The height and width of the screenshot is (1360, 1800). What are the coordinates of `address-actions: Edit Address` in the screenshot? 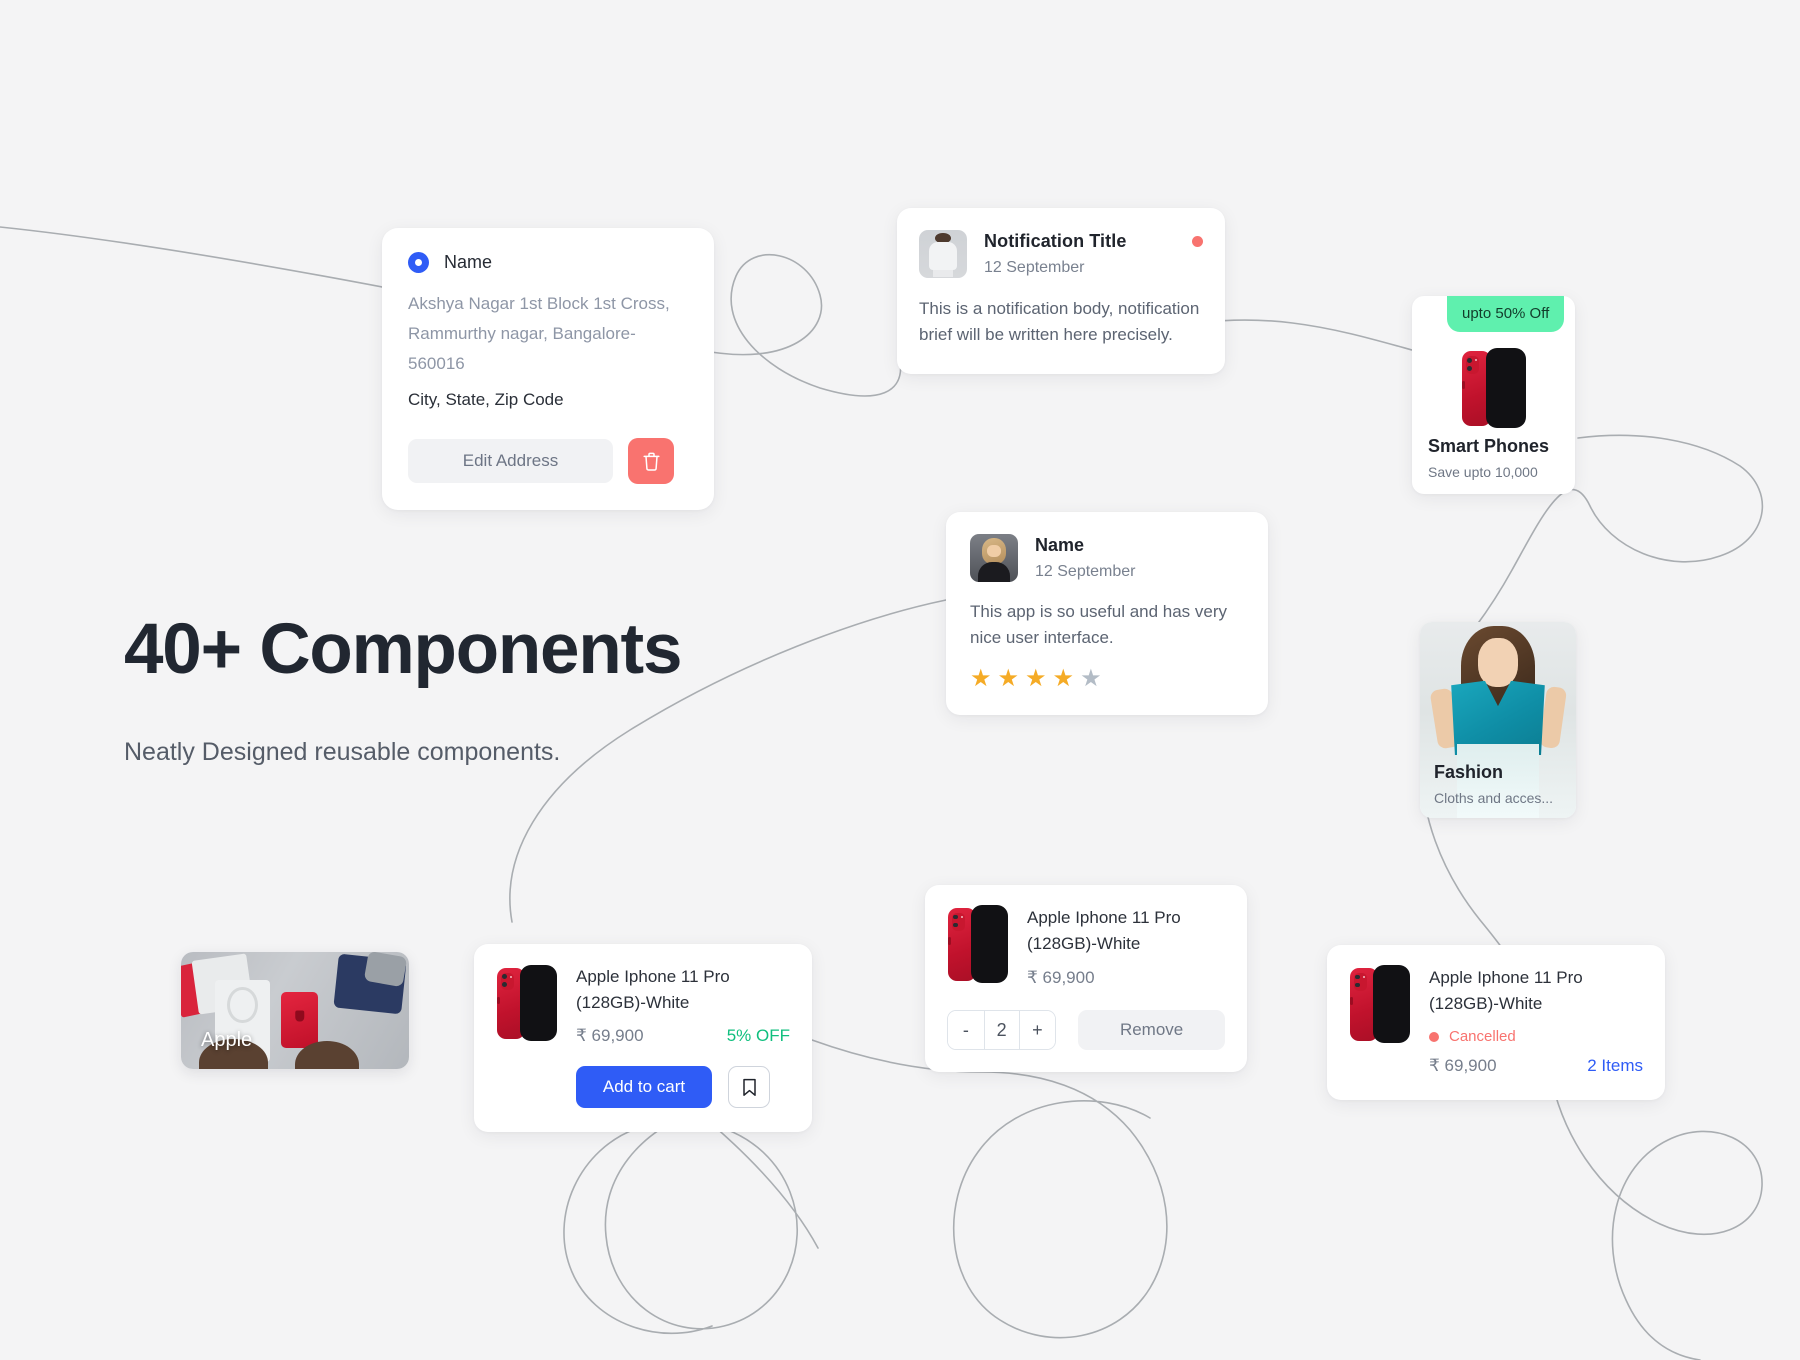 It's located at (548, 461).